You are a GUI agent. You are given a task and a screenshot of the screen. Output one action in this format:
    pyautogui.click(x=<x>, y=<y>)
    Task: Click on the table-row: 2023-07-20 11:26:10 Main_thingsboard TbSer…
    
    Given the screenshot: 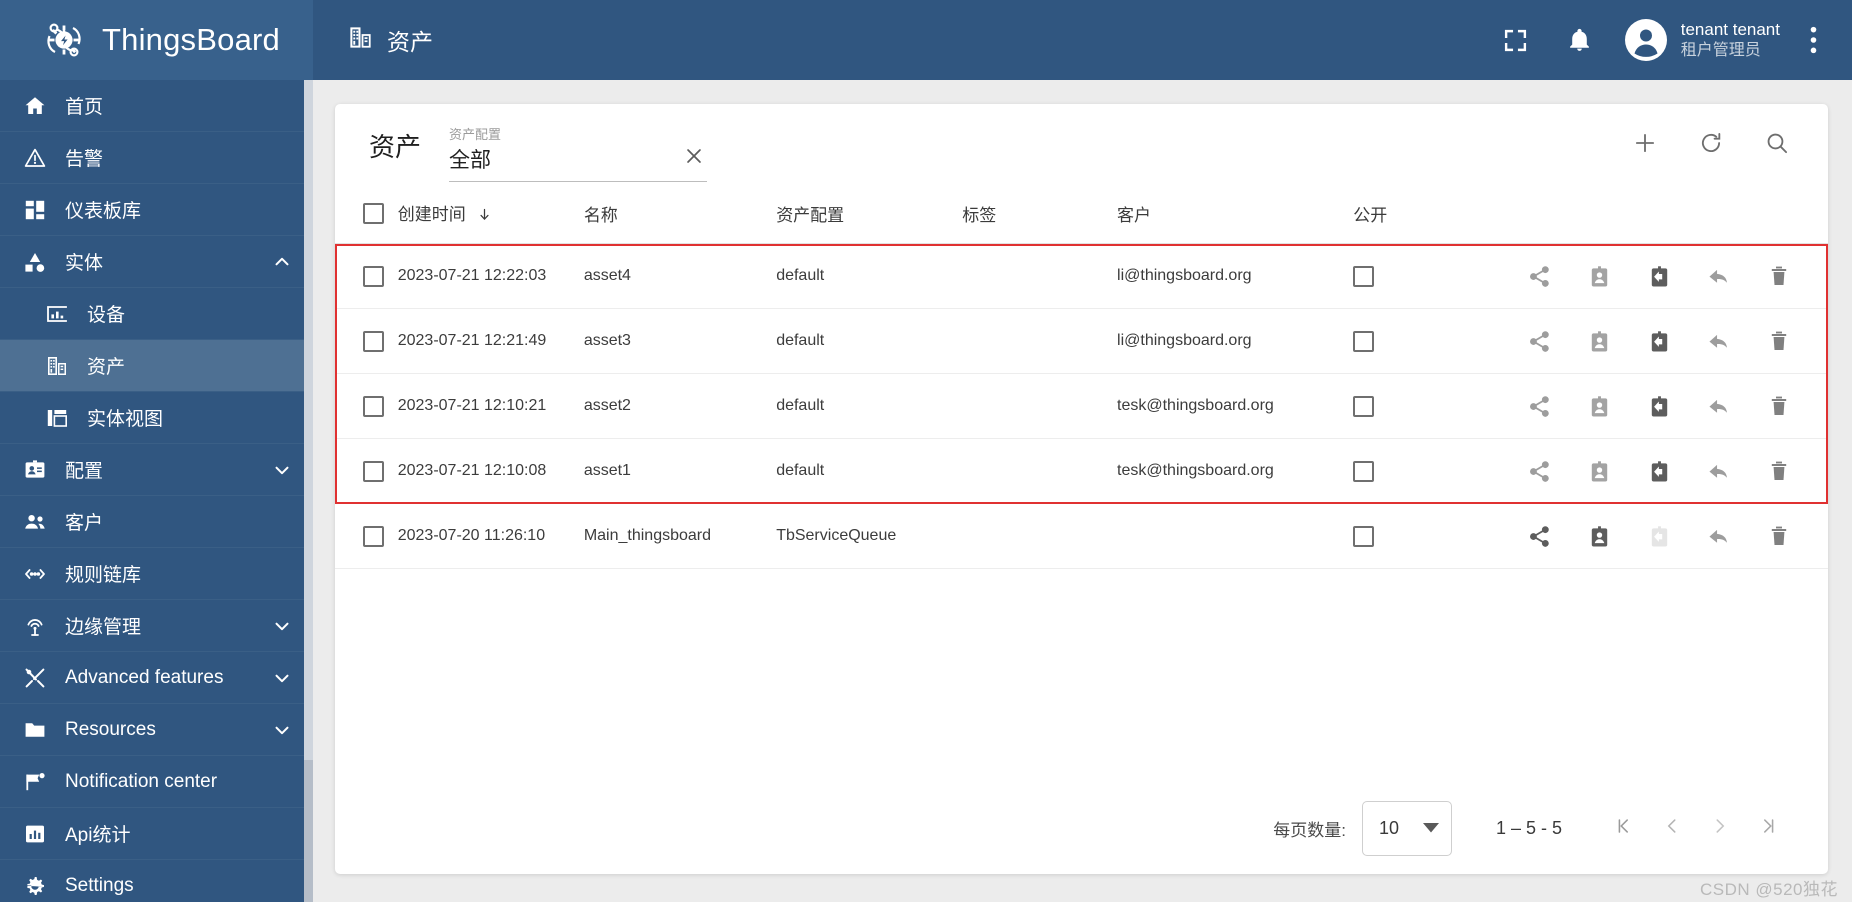 What is the action you would take?
    pyautogui.click(x=1081, y=536)
    